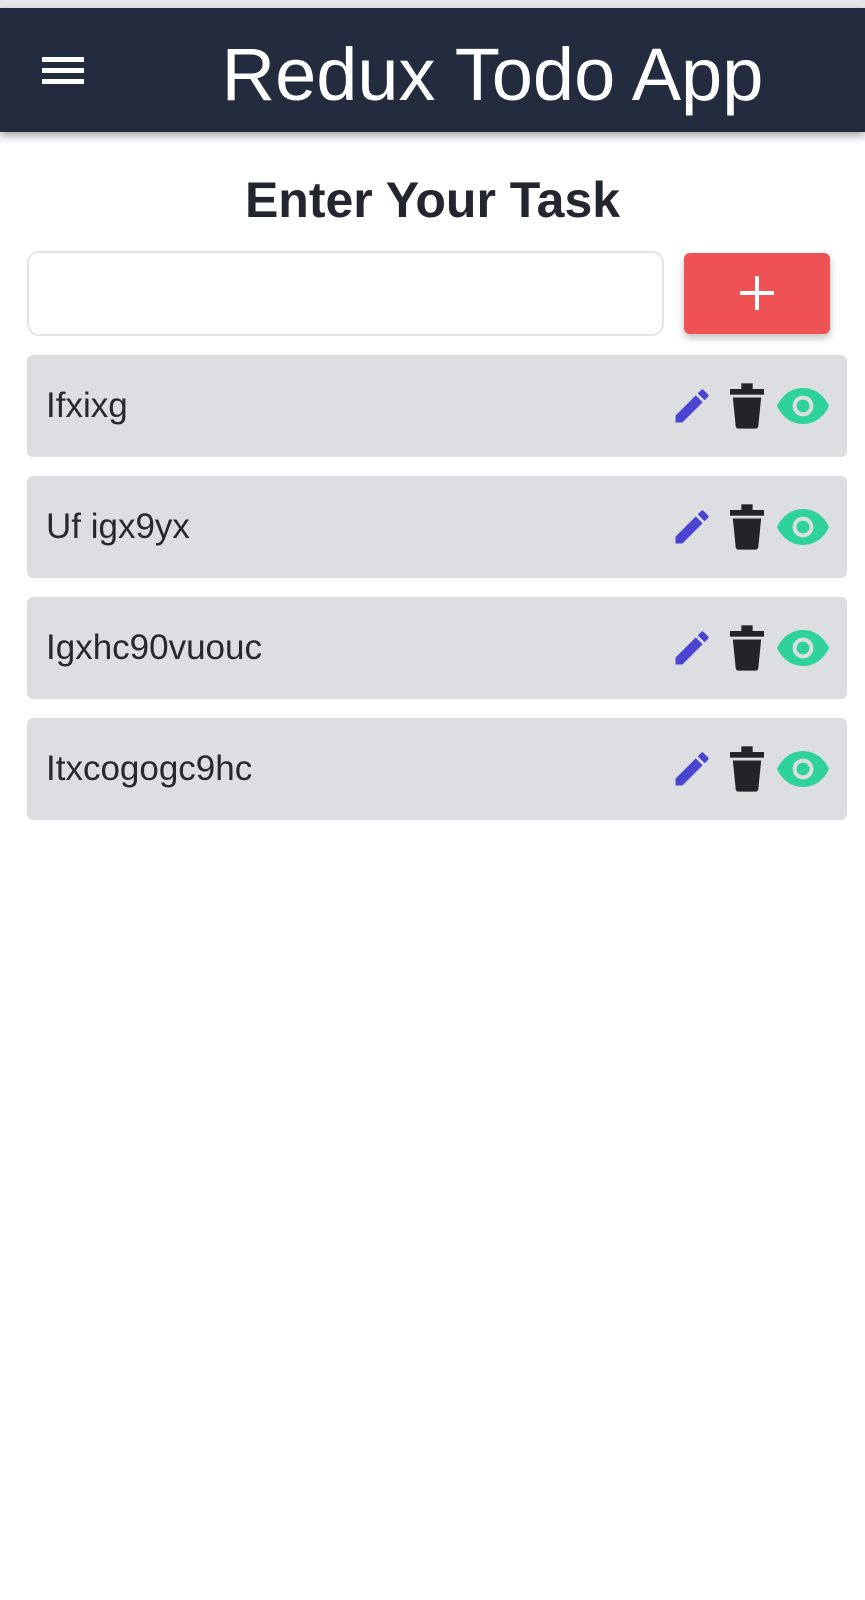 The height and width of the screenshot is (1600, 865). What do you see at coordinates (345, 293) in the screenshot?
I see `task-input` at bounding box center [345, 293].